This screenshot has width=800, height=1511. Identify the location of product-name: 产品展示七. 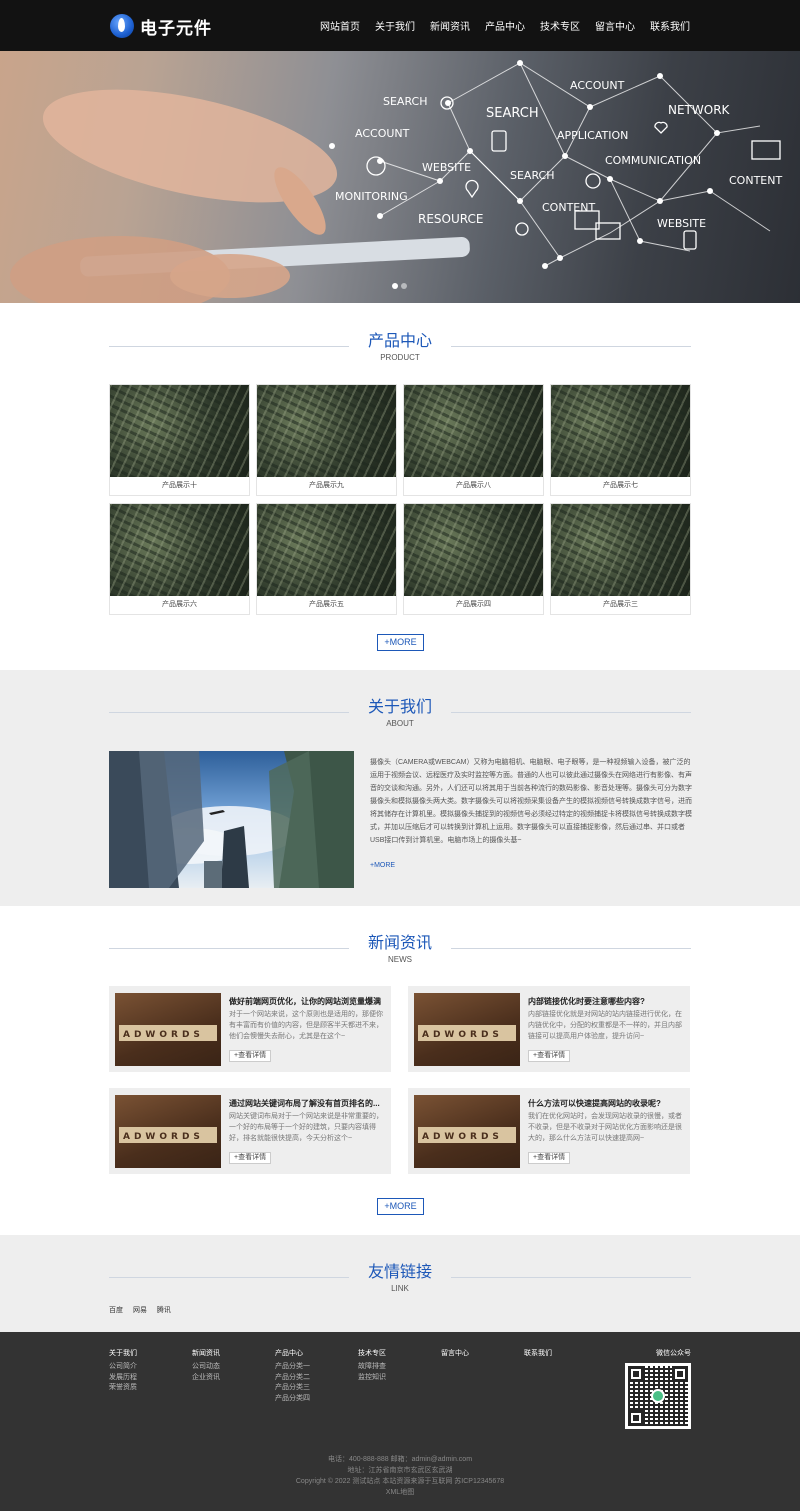
(620, 486).